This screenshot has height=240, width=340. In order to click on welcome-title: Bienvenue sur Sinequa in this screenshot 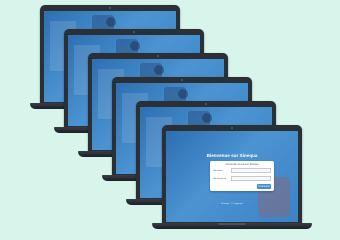, I will do `click(232, 155)`.